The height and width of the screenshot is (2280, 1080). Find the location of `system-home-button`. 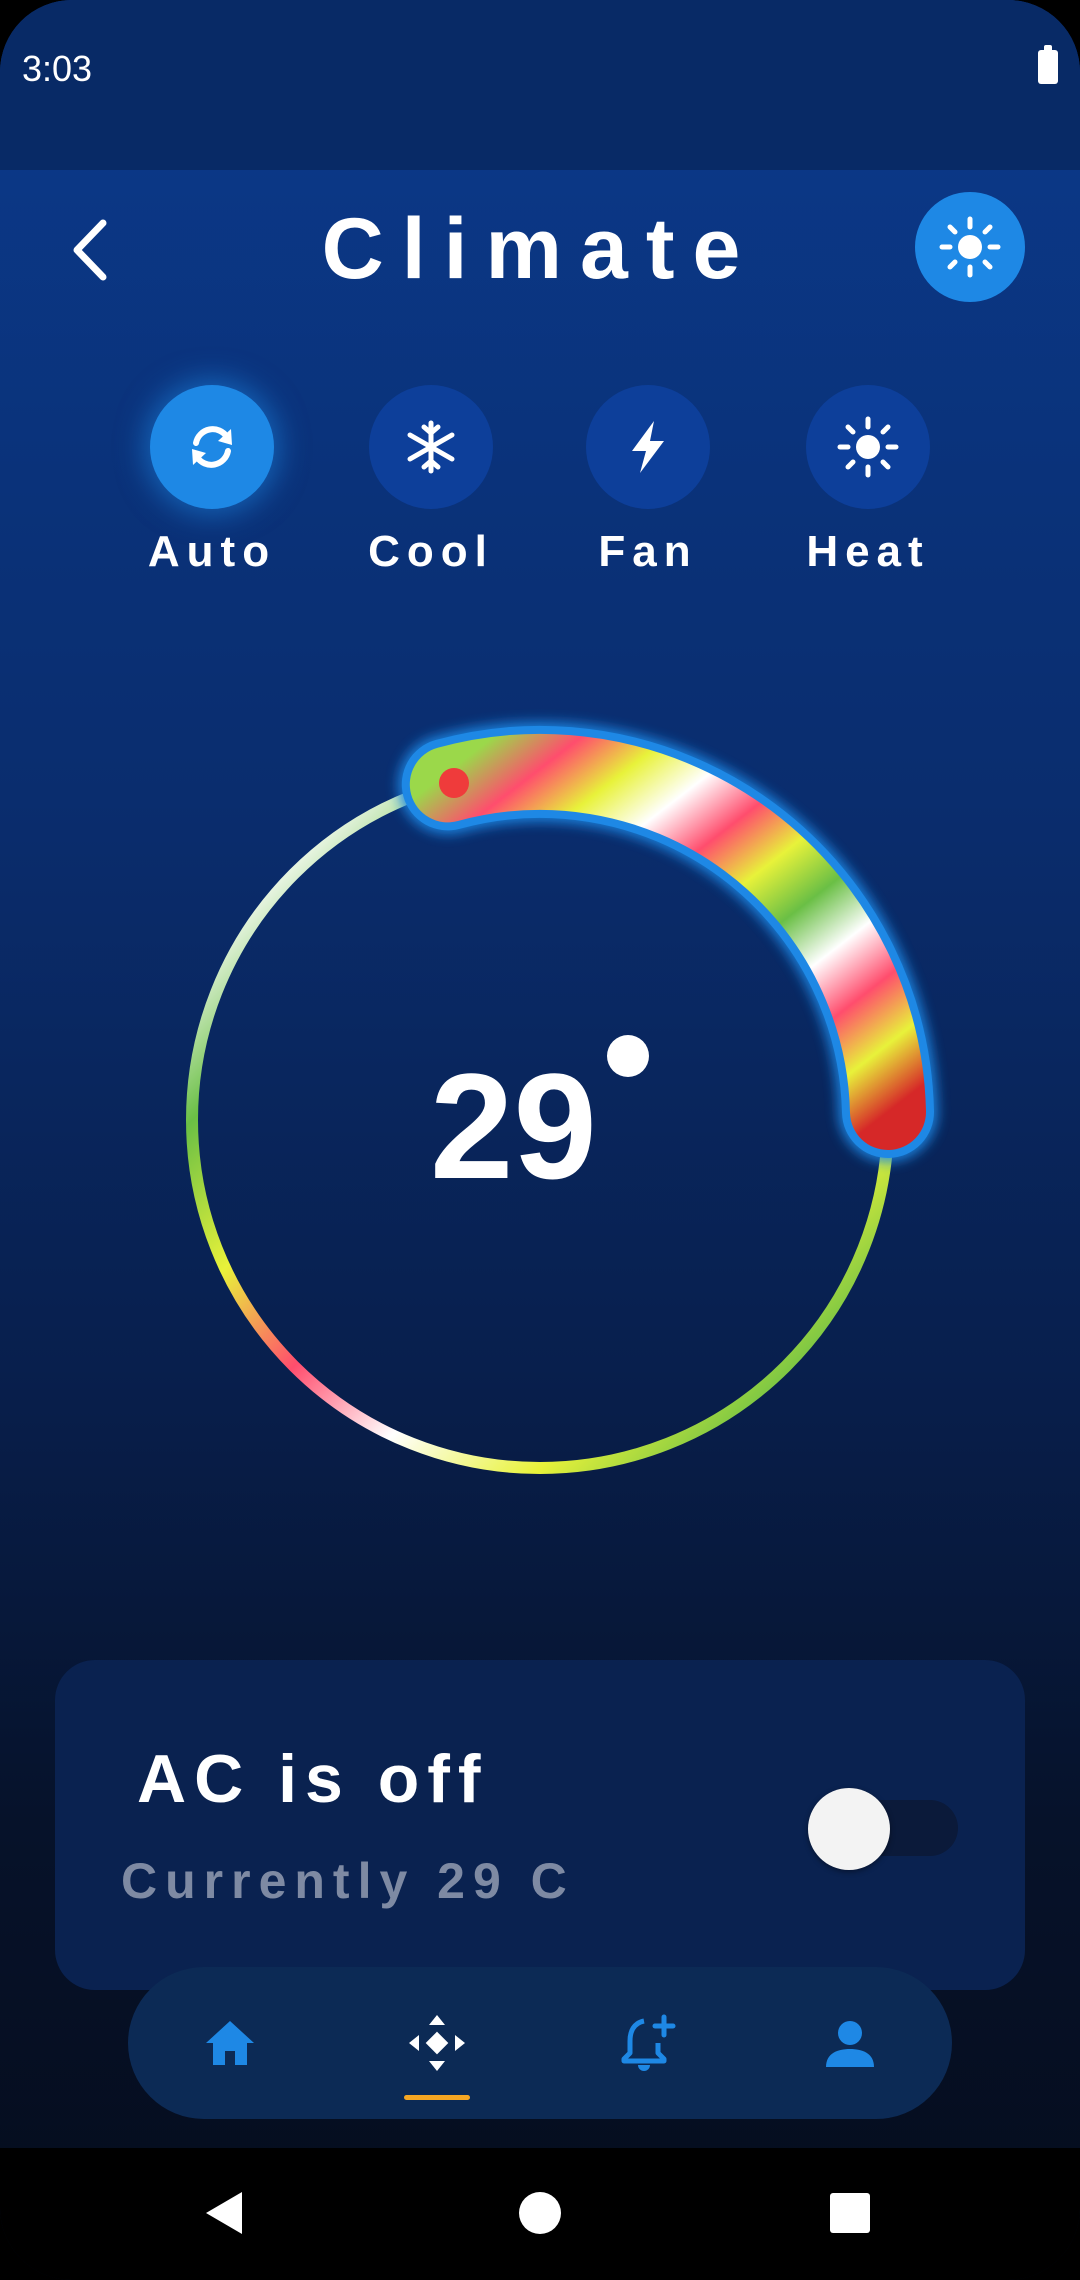

system-home-button is located at coordinates (540, 2215).